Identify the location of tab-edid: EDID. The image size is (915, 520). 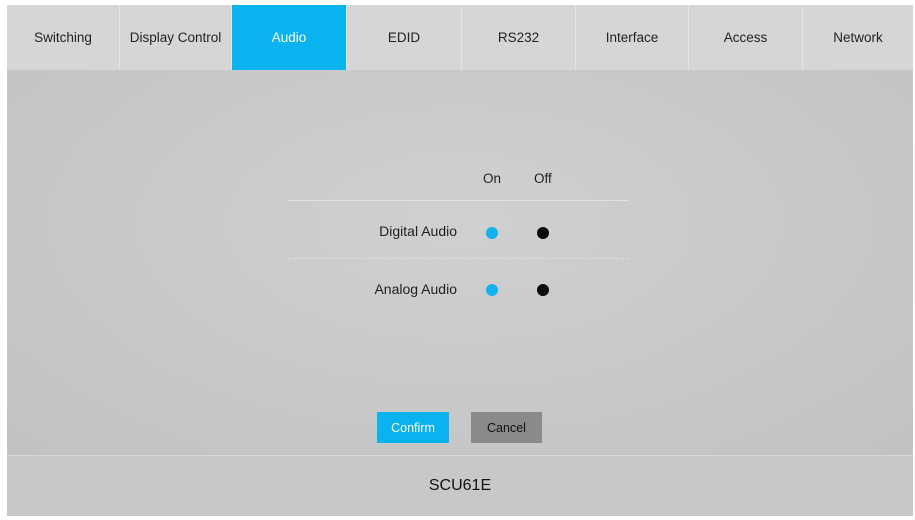
(404, 37).